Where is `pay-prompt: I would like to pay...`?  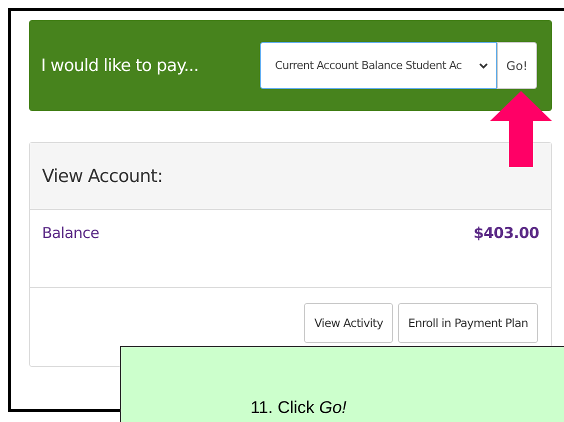 pay-prompt: I would like to pay... is located at coordinates (119, 66).